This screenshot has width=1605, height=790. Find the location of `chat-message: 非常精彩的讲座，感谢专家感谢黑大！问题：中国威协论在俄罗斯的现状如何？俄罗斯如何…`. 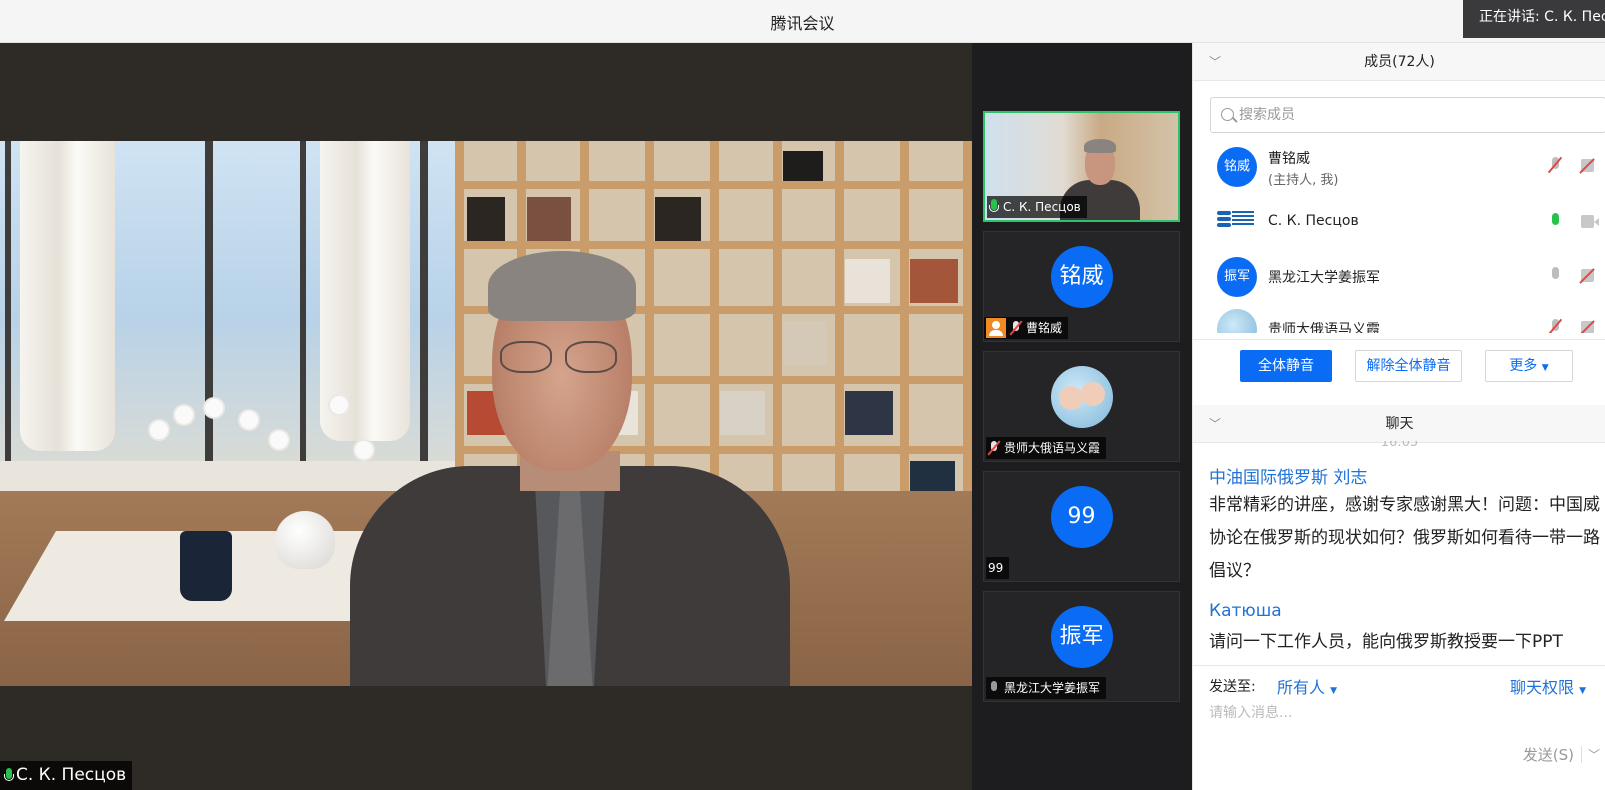

chat-message: 非常精彩的讲座，感谢专家感谢黑大！问题：中国威协论在俄罗斯的现状如何？俄罗斯如何… is located at coordinates (1404, 538).